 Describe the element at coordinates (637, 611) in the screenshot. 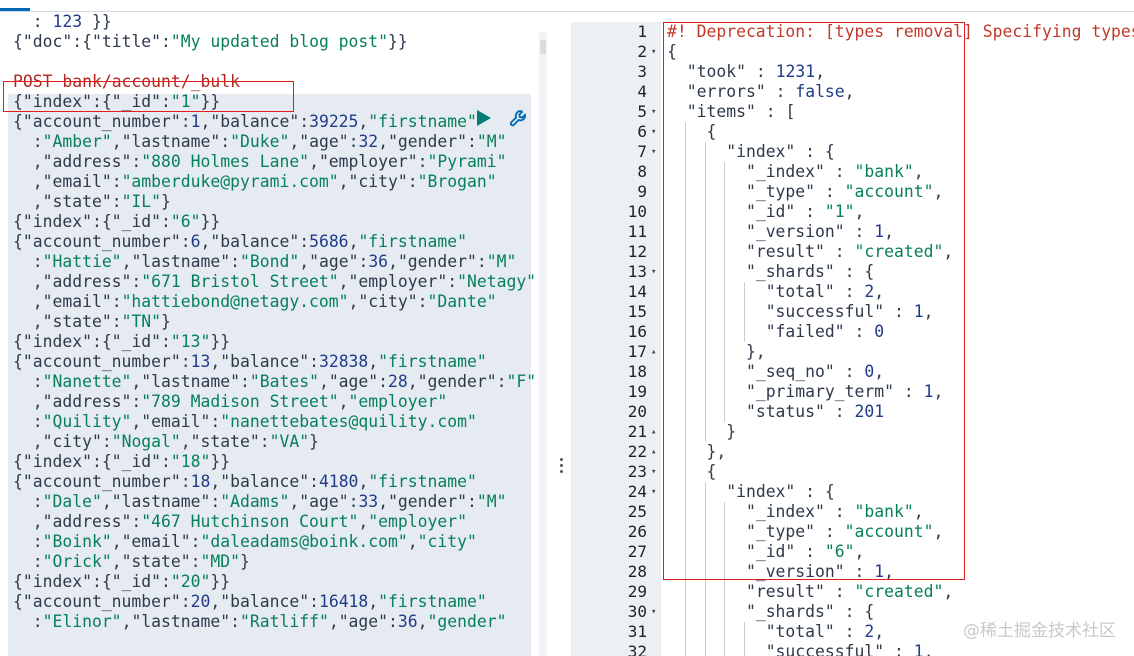

I see `line-number: 30` at that location.